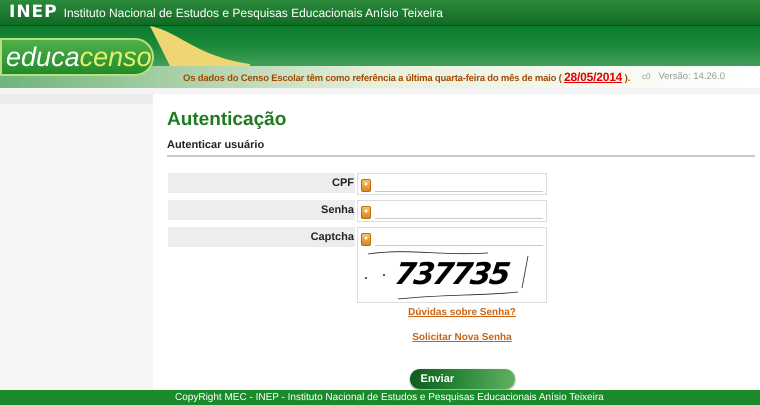 The width and height of the screenshot is (760, 405). What do you see at coordinates (33, 12) in the screenshot?
I see `inep-logo: INEP` at bounding box center [33, 12].